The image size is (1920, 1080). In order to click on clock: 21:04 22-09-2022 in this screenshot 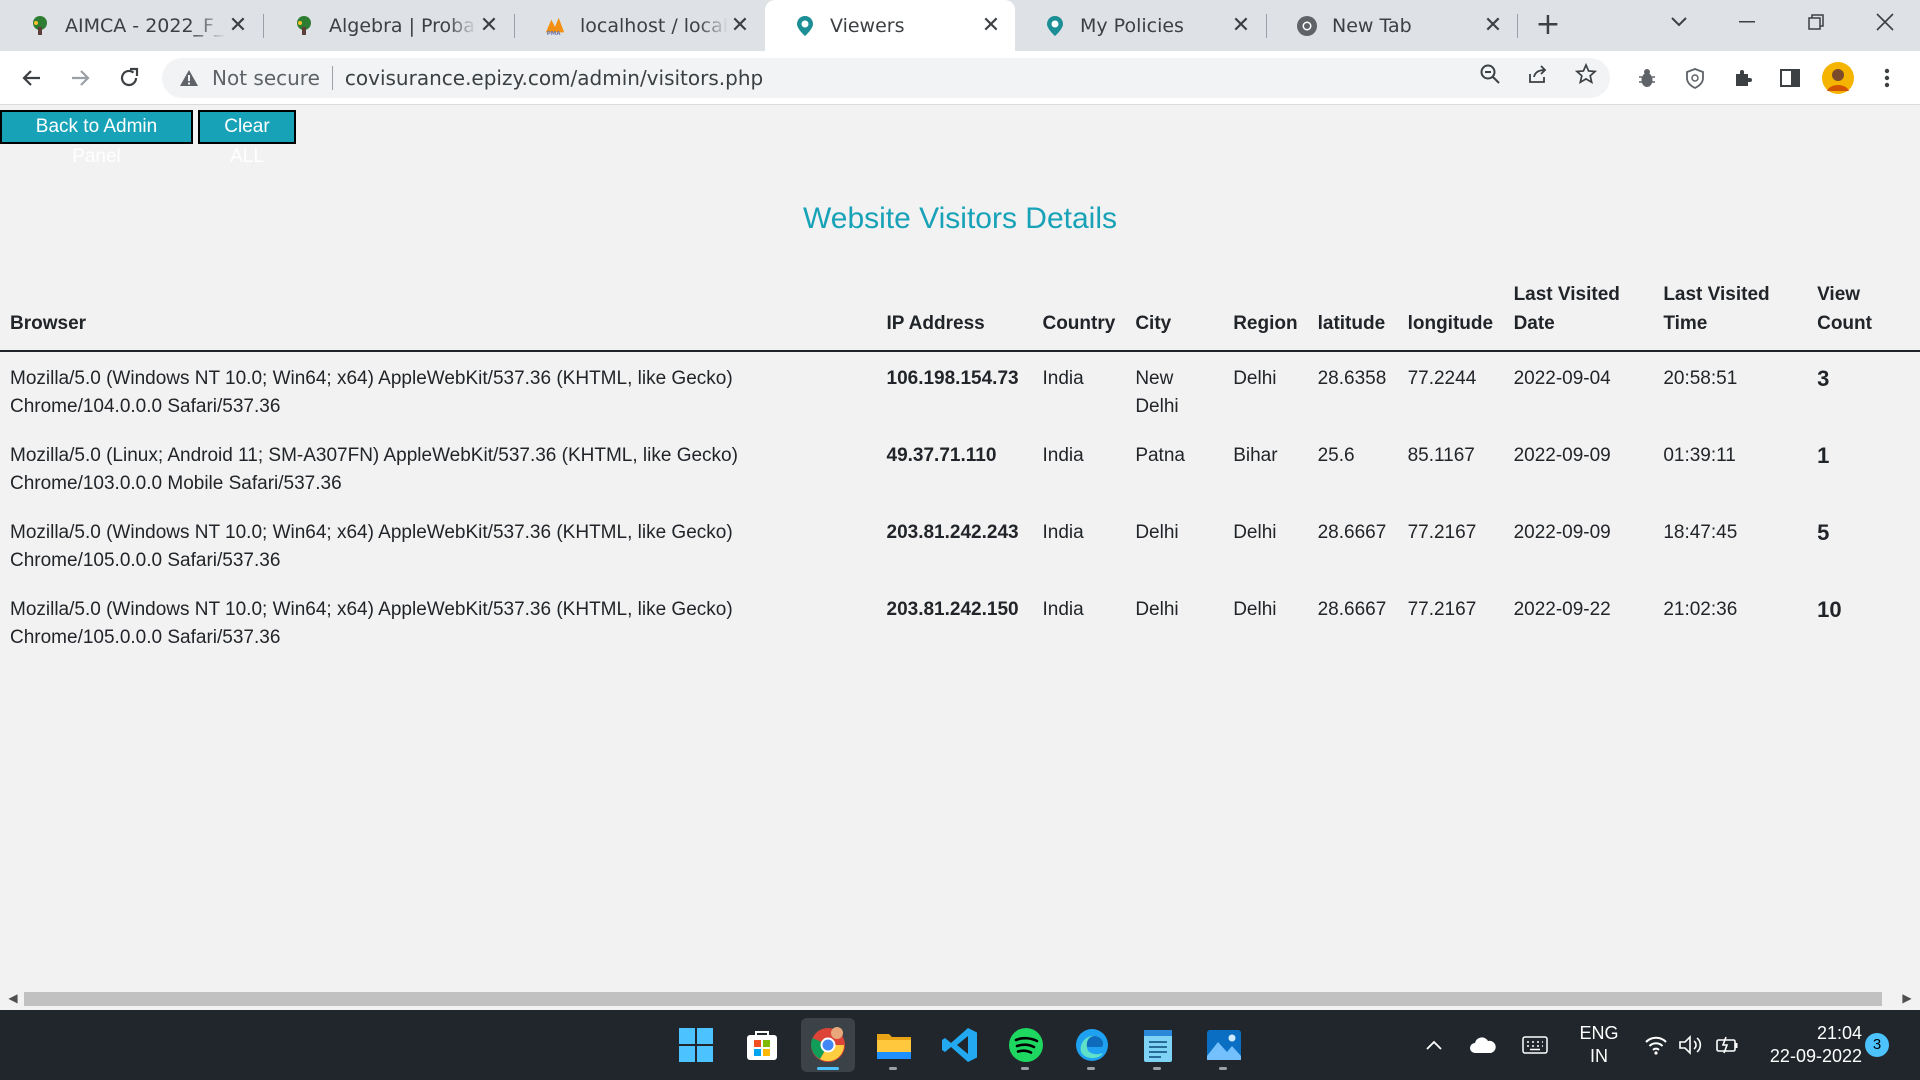, I will do `click(1806, 1045)`.